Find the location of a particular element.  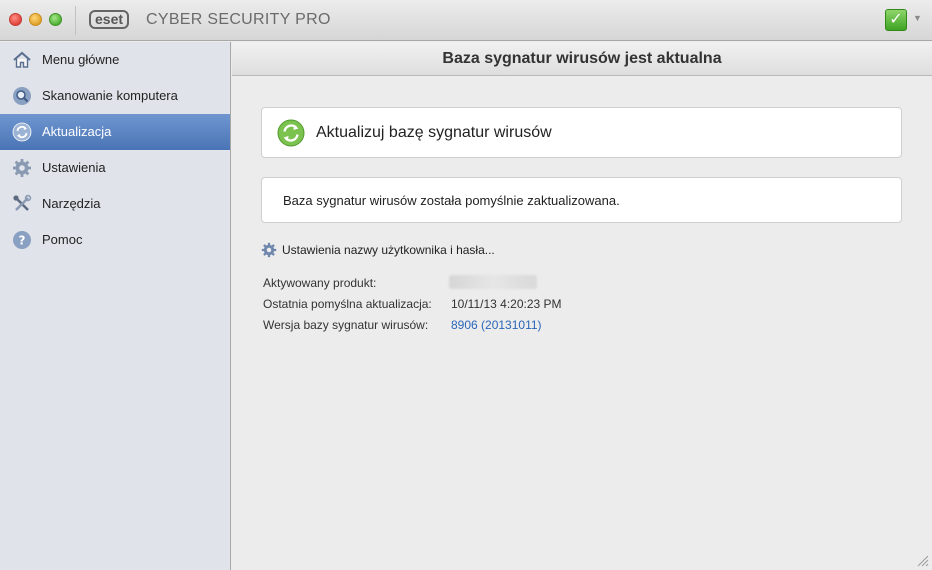

sidebar-item-label: Narzędzia is located at coordinates (71, 203).